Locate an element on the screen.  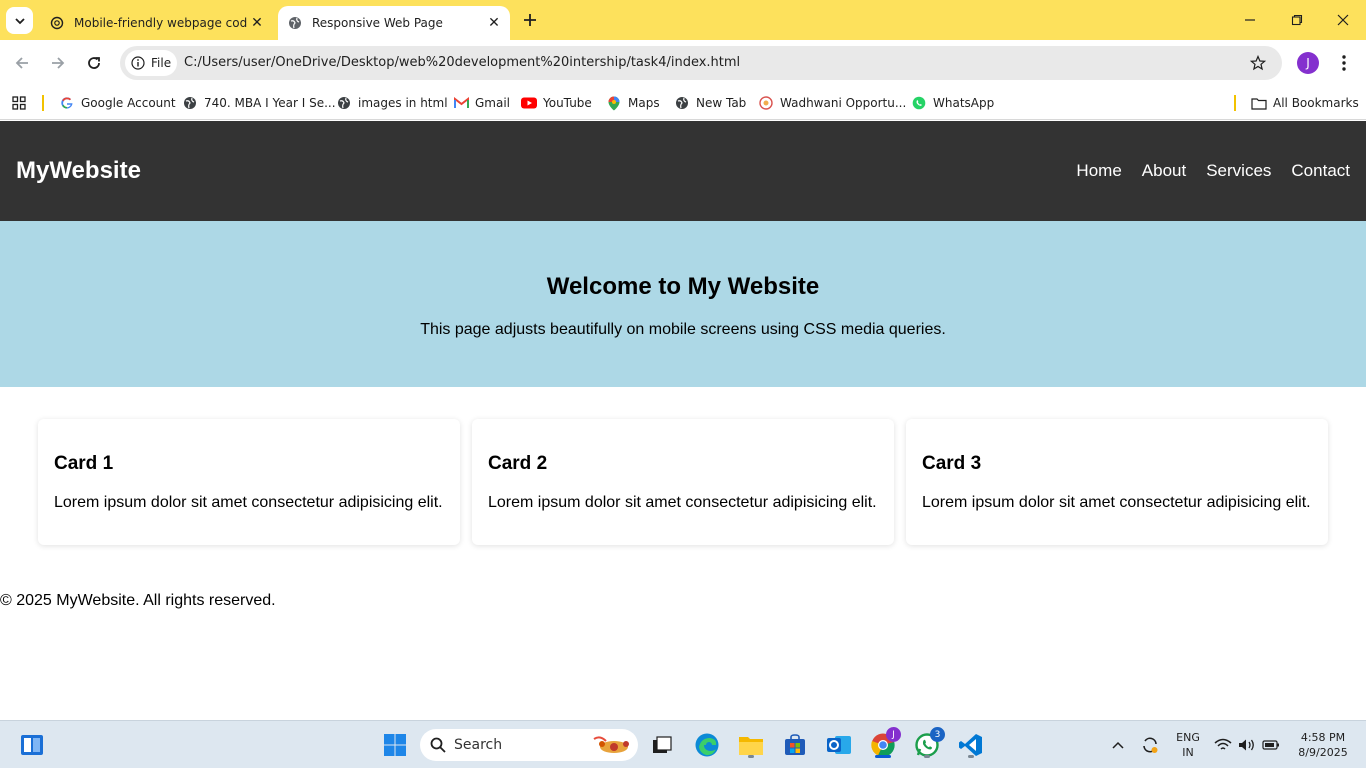
widgets-icon is located at coordinates (32, 745).